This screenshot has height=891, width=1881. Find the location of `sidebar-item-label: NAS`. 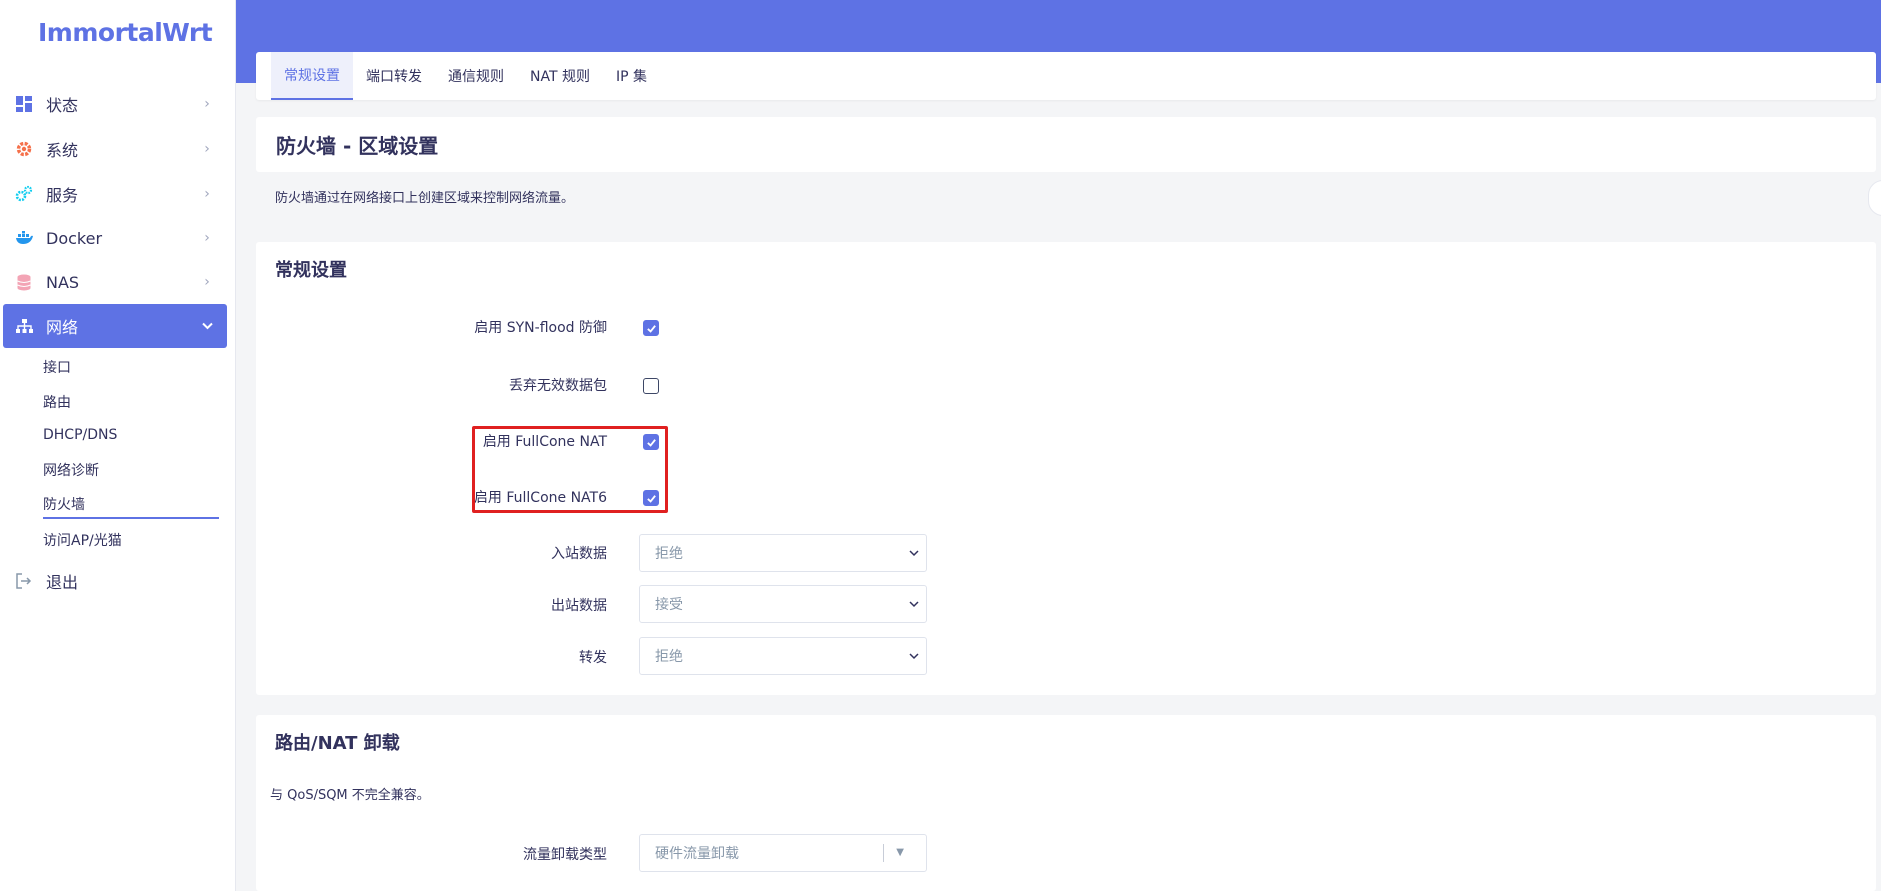

sidebar-item-label: NAS is located at coordinates (63, 282).